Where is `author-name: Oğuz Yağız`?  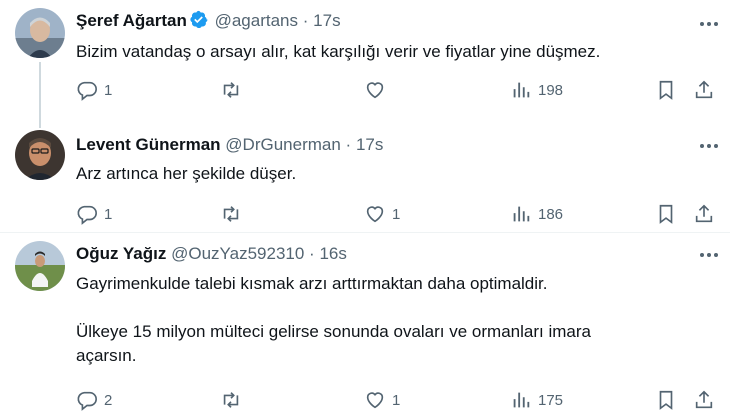
author-name: Oğuz Yağız is located at coordinates (121, 253).